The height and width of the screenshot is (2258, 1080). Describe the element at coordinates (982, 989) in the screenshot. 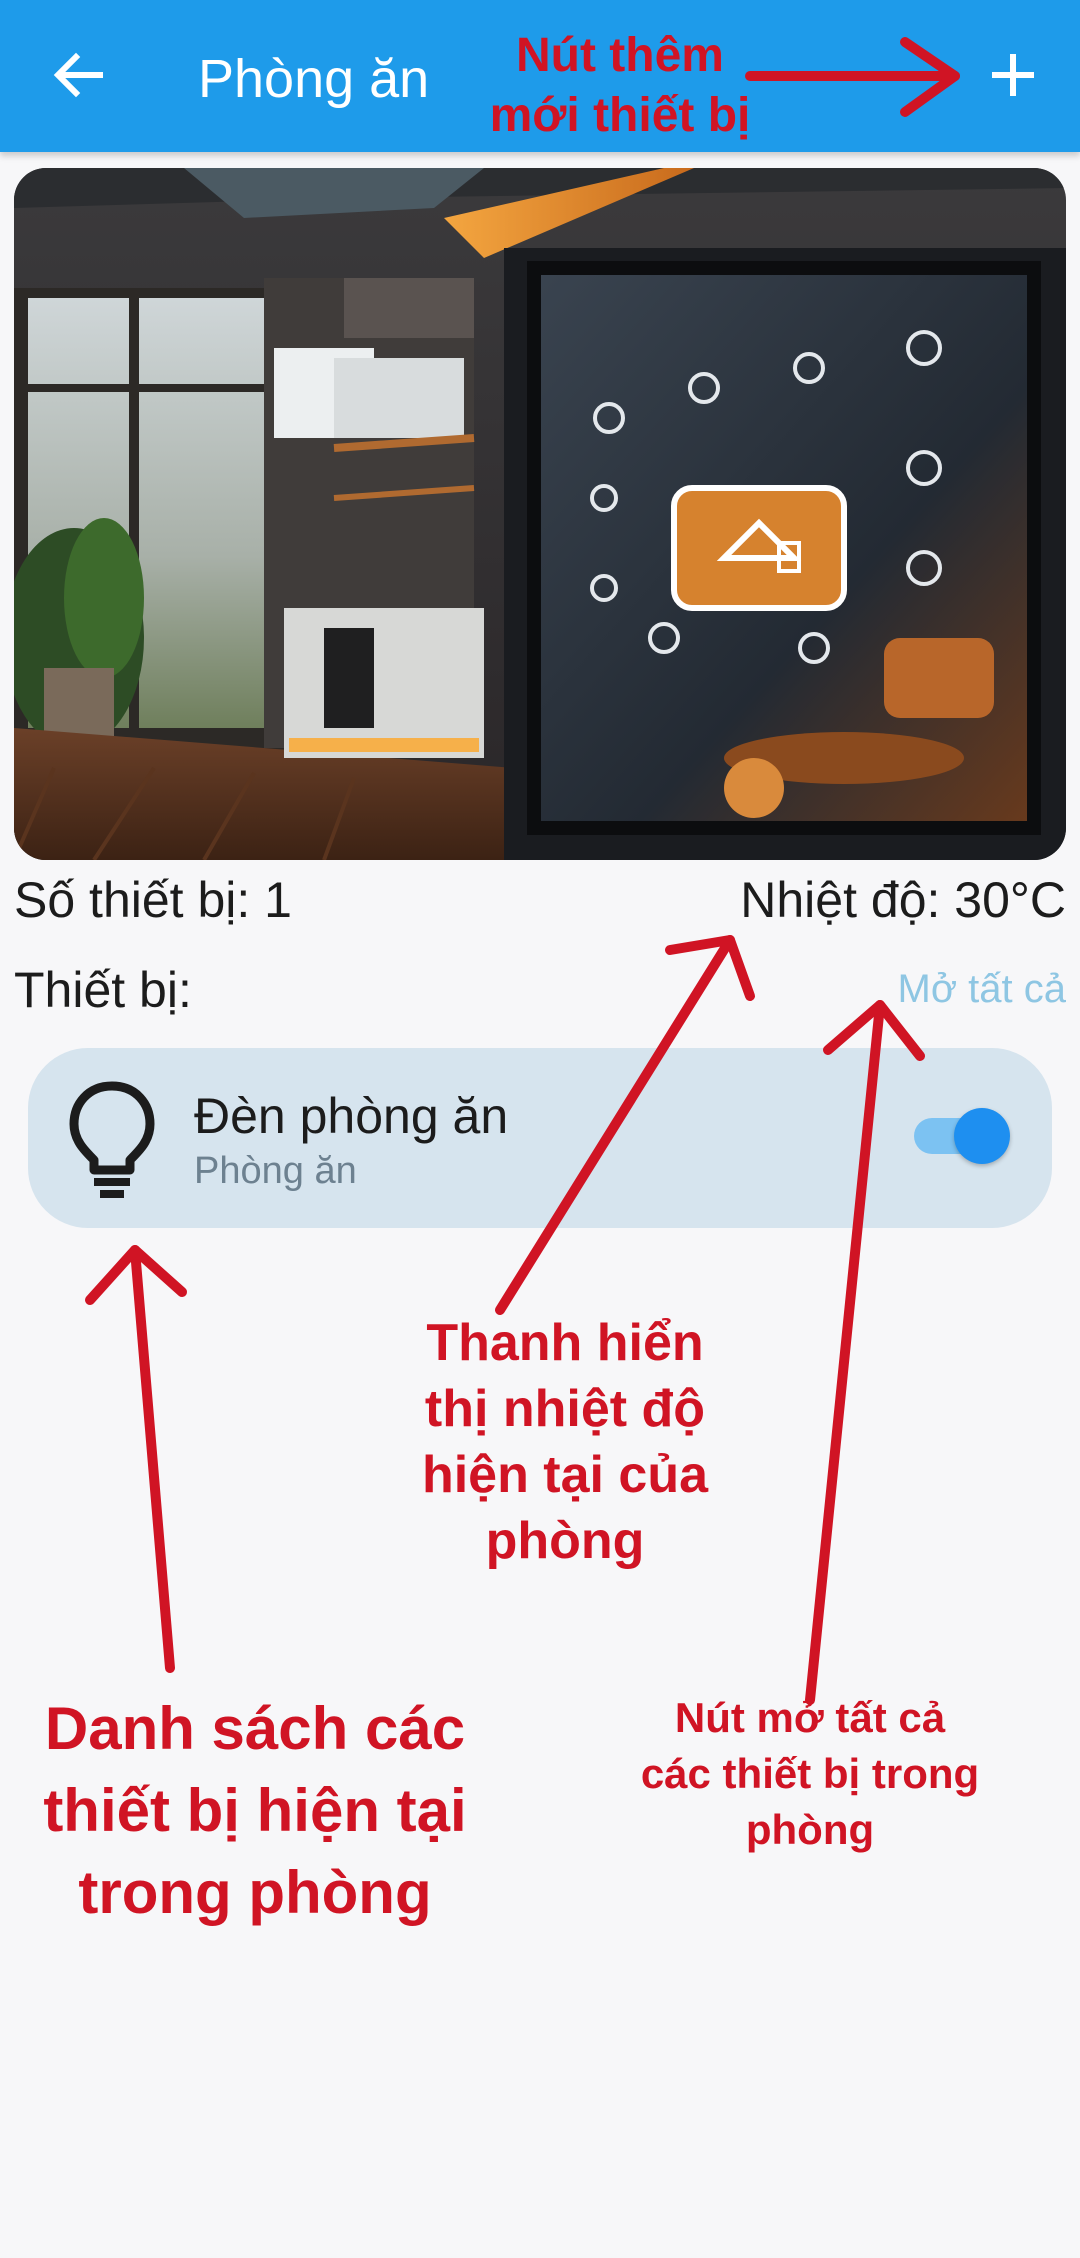

I see `open-all-button: Mở tất cả` at that location.